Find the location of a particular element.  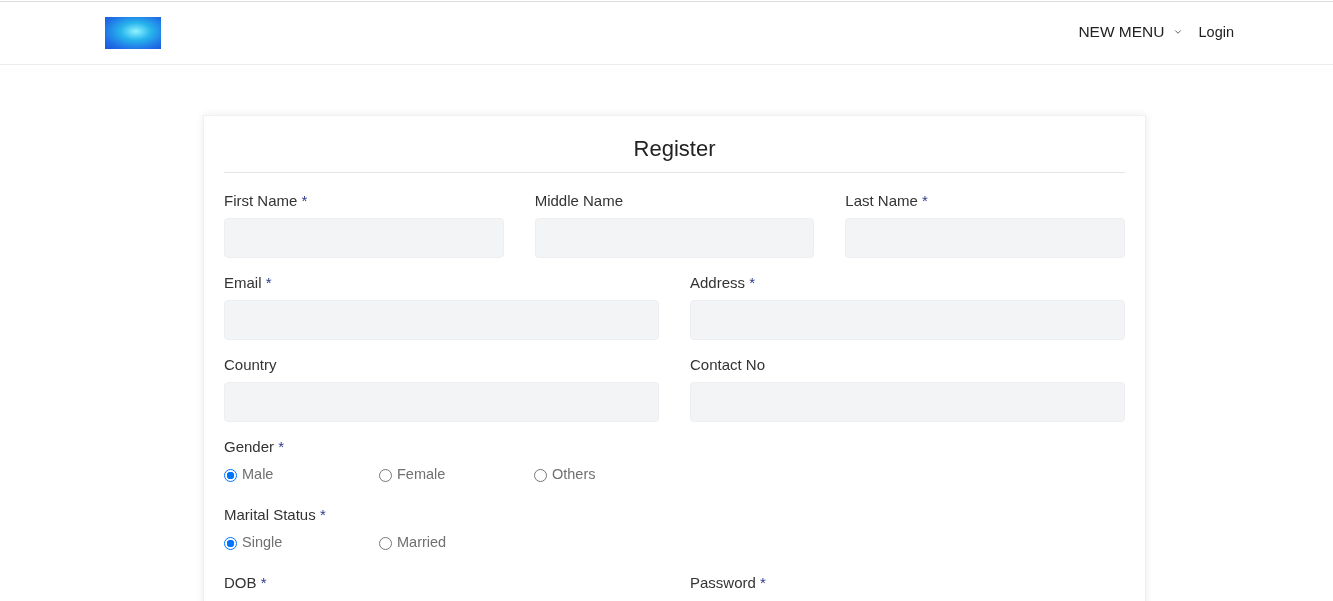

field-label: Gender * is located at coordinates (254, 447).